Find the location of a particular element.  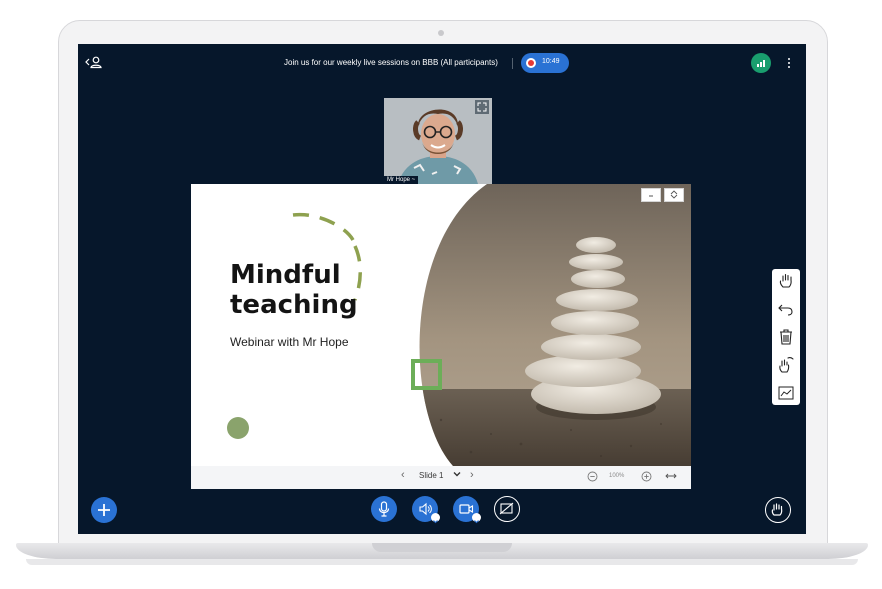

raise-hand-icon is located at coordinates (778, 510).